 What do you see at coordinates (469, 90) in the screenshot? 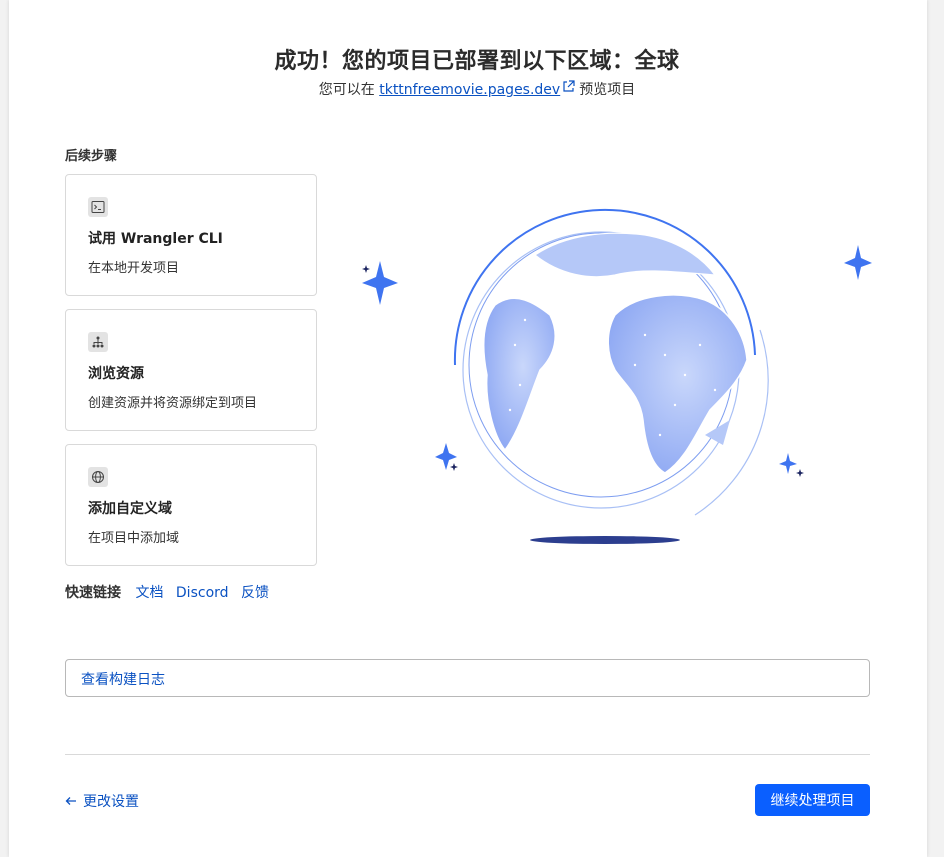
I see `project-url-link: tkttnfreemovie.pages.dev` at bounding box center [469, 90].